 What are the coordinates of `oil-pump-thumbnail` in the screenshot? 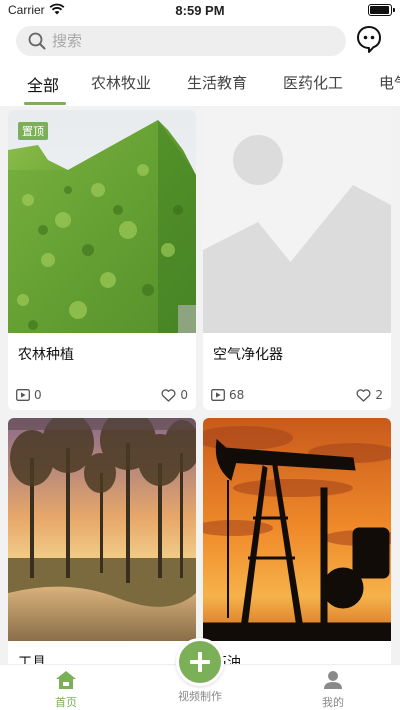 It's located at (297, 529).